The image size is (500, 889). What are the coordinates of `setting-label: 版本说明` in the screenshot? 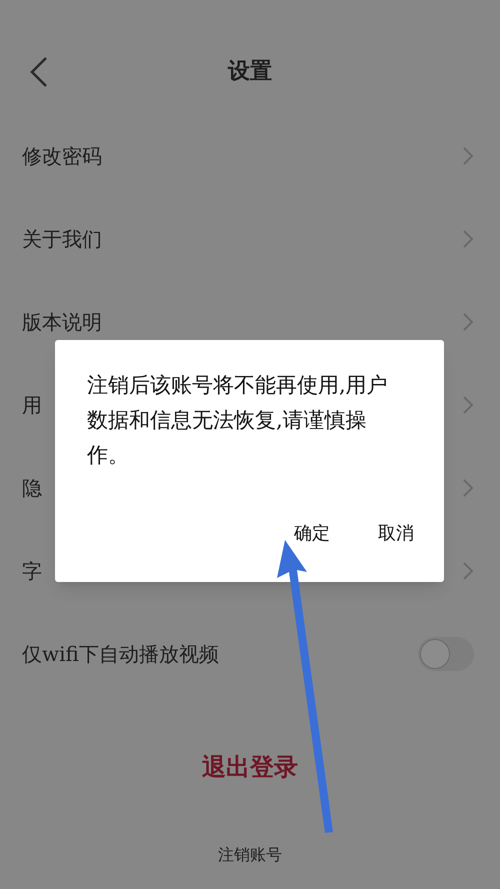 It's located at (62, 322).